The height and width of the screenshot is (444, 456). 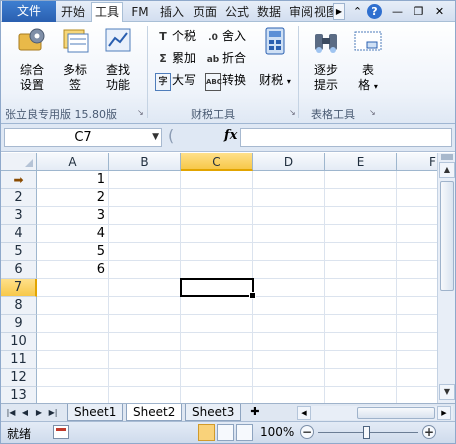 I want to click on scroll-up-icon: ▲, so click(x=447, y=170).